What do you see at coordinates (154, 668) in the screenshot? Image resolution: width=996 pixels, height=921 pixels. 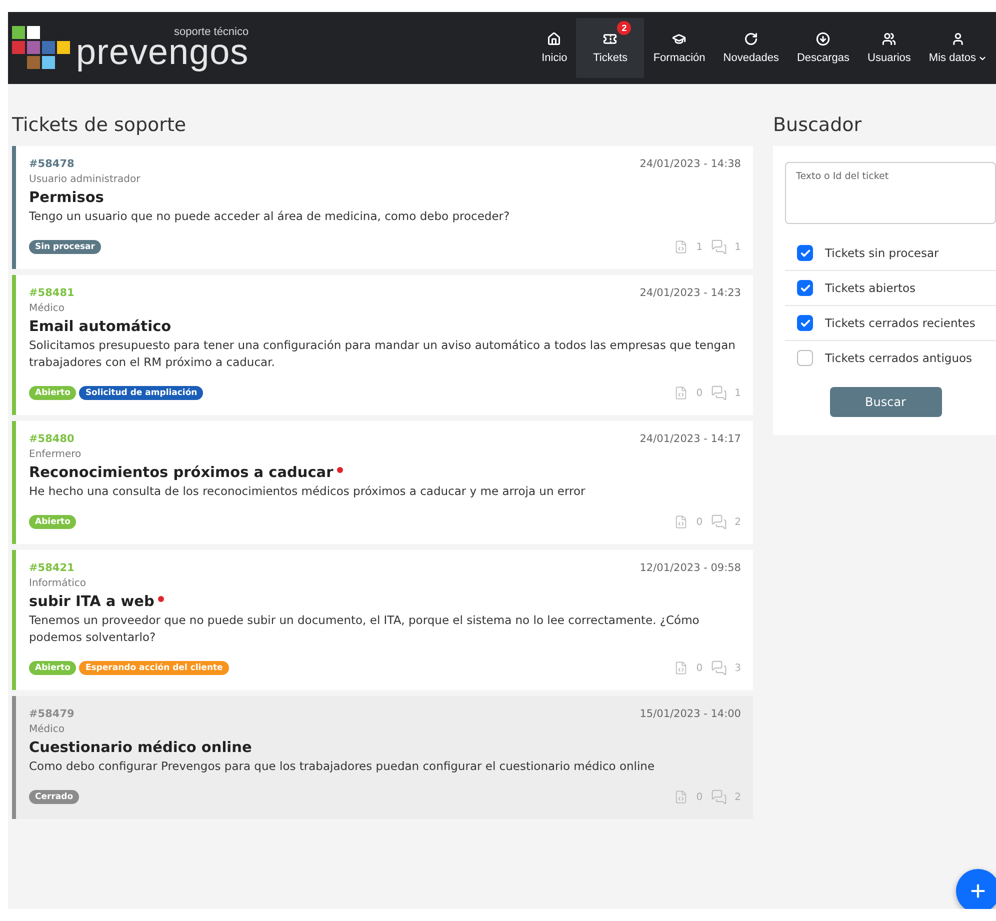 I see `status-tag: Esperando acción del cliente` at bounding box center [154, 668].